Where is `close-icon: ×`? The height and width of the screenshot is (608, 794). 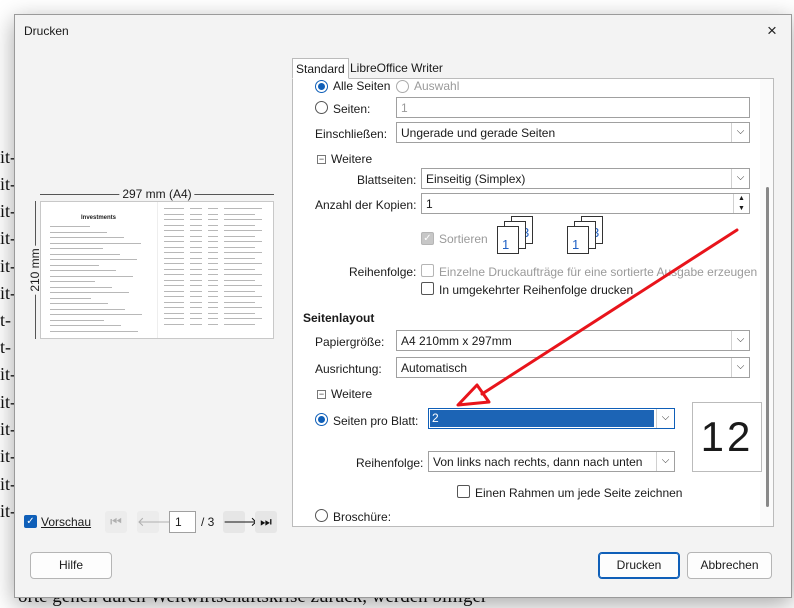 close-icon: × is located at coordinates (772, 31).